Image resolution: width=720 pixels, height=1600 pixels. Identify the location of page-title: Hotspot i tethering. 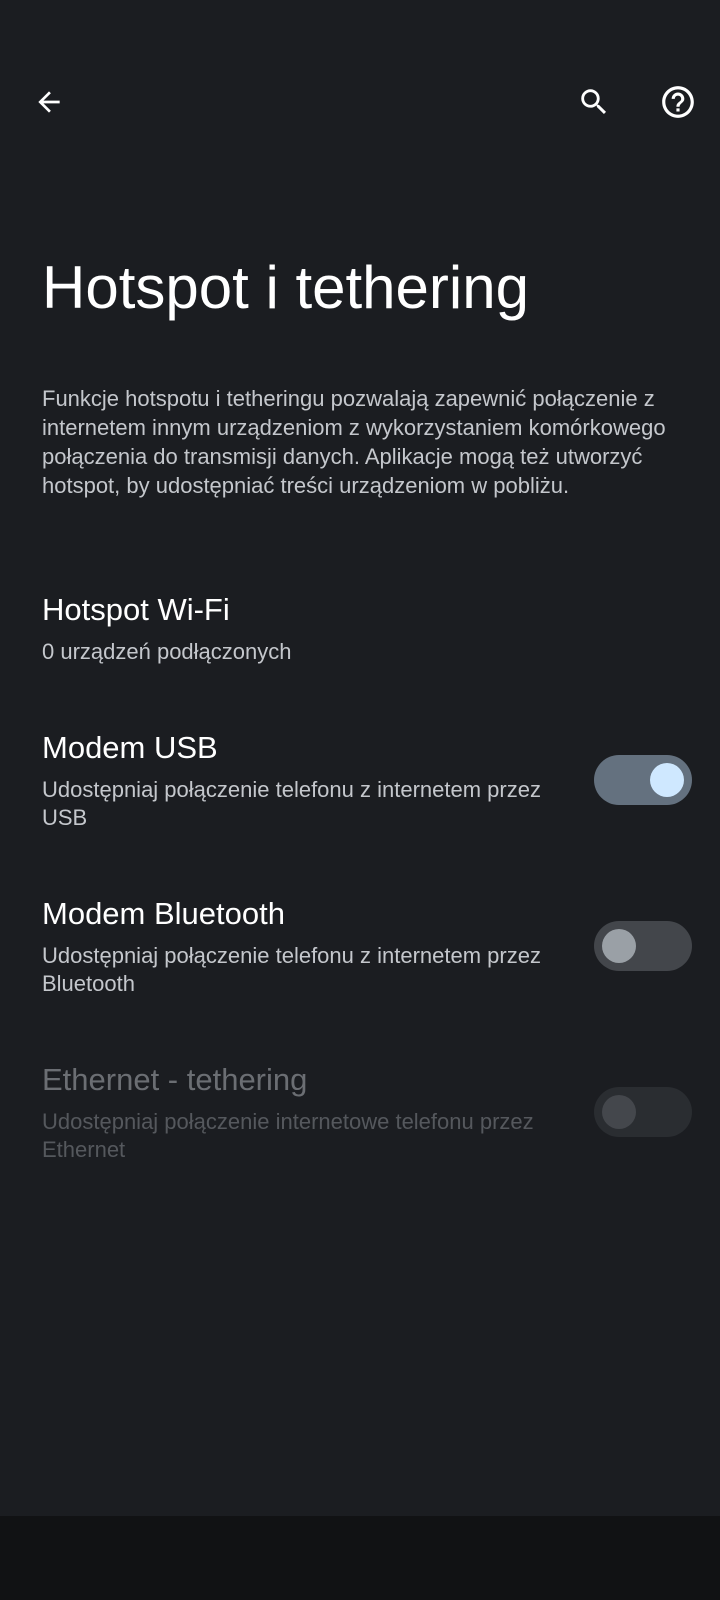
(285, 287).